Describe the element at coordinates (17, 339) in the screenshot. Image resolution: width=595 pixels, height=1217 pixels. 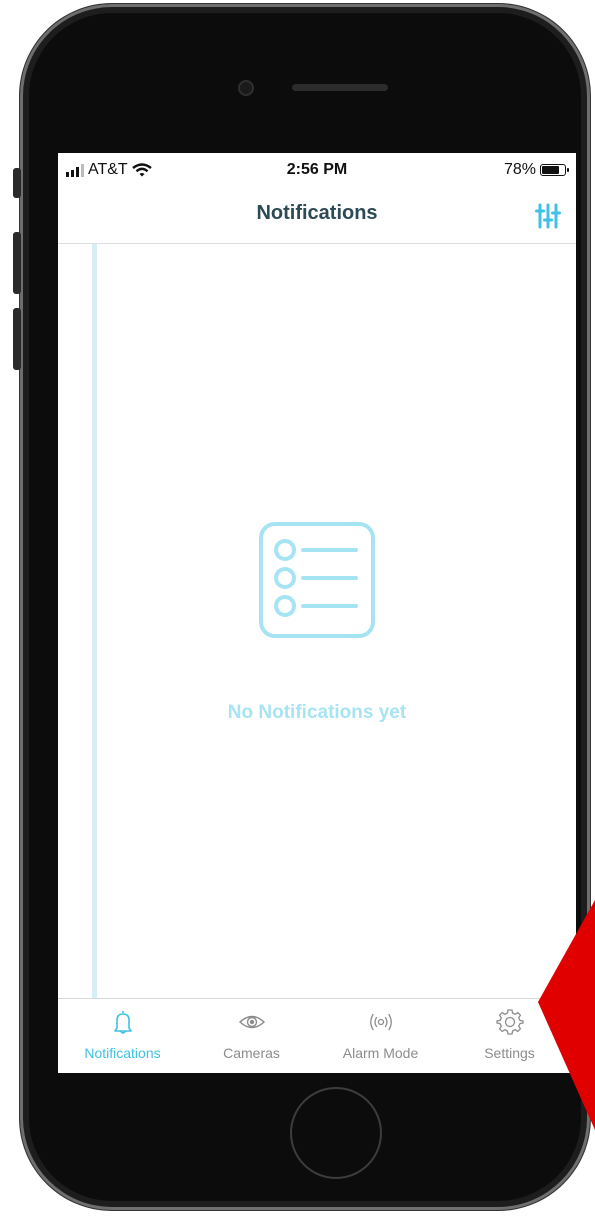
I see `volume-down-button` at that location.